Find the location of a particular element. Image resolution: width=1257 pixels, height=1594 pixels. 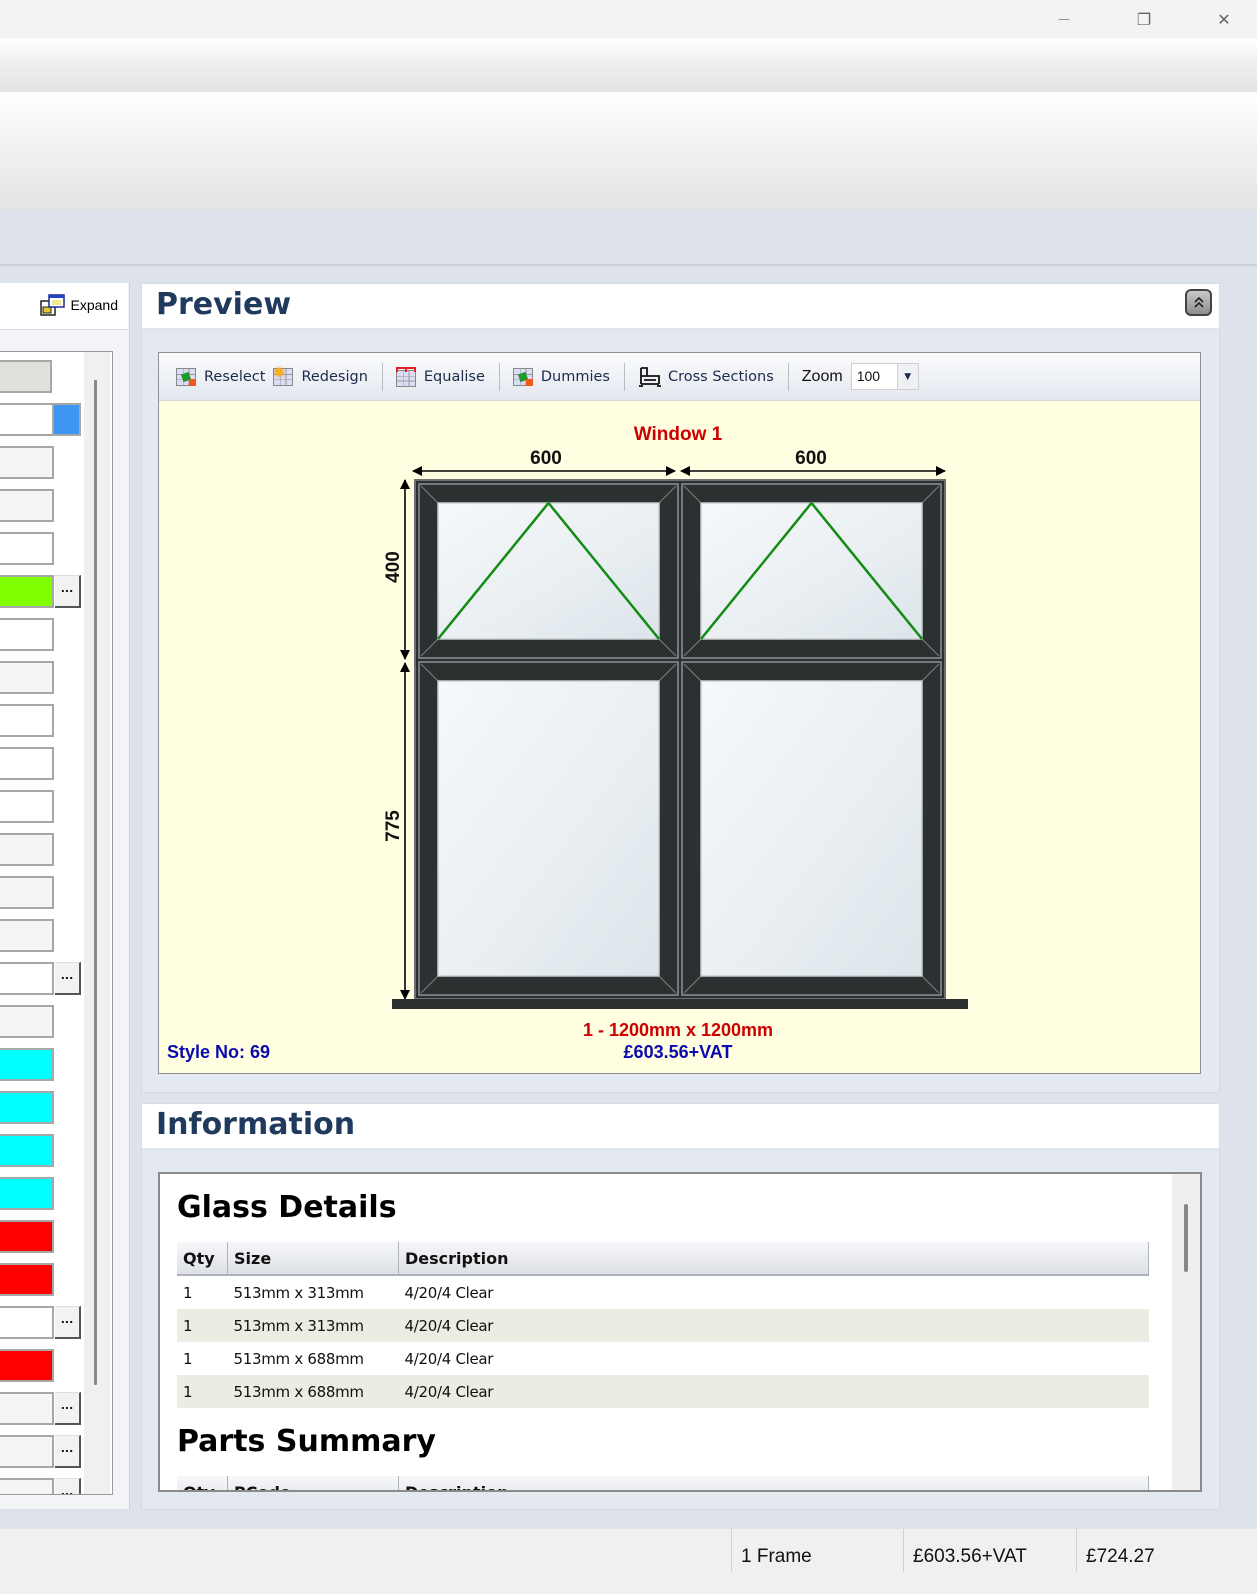

ribbon-body is located at coordinates (628, 151).